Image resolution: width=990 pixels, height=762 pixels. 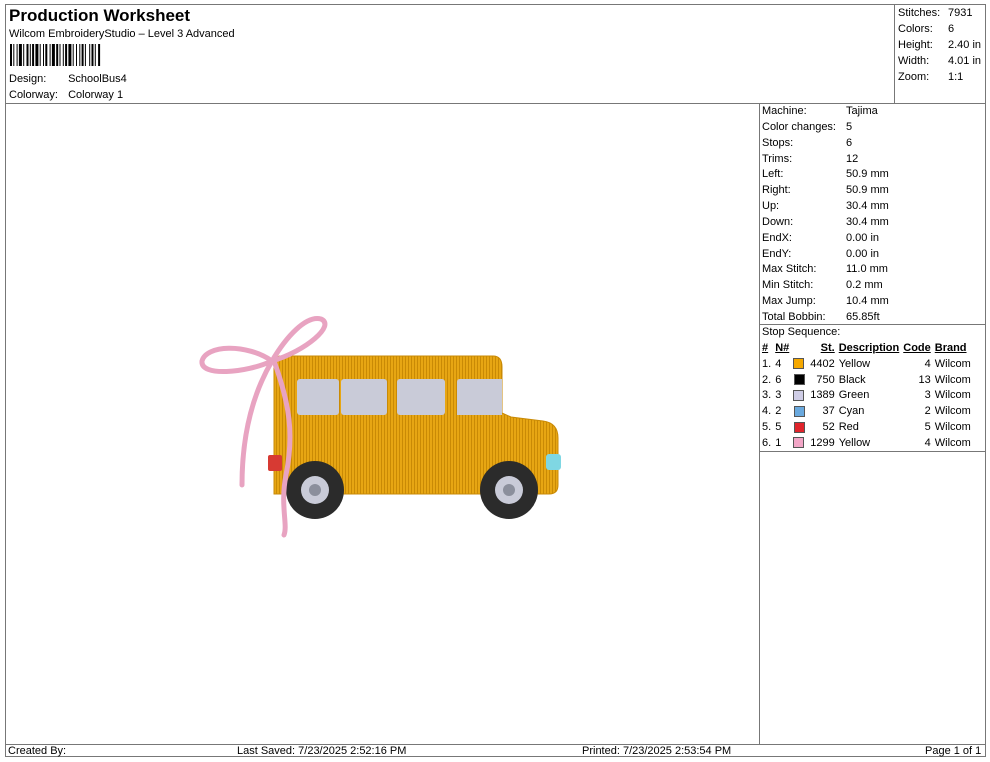 I want to click on row-stitch-cell: 52, so click(x=813, y=428).